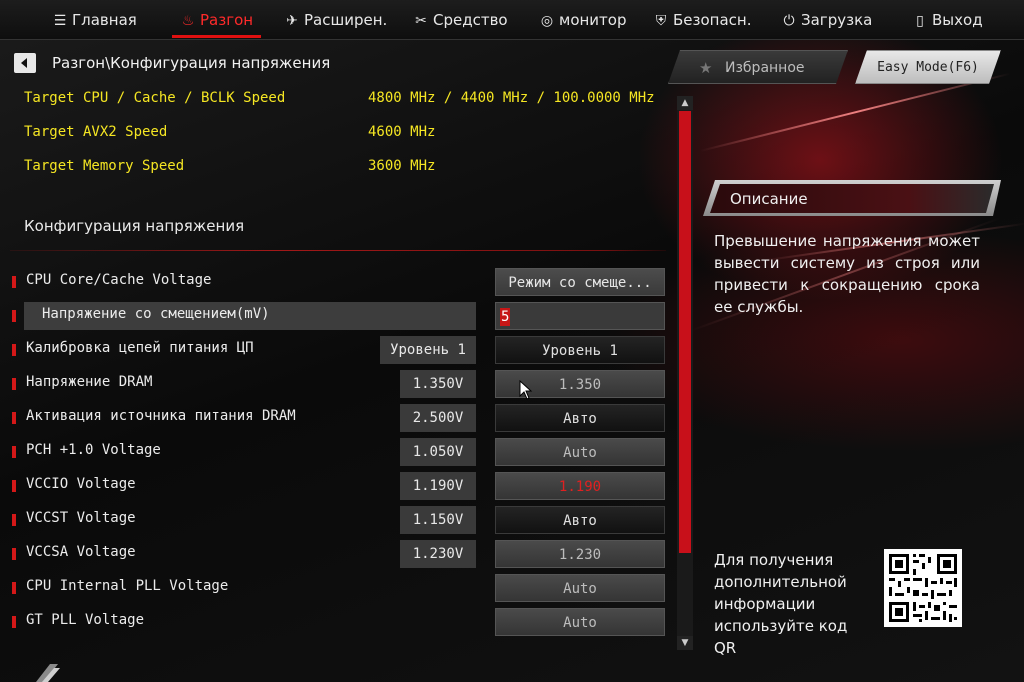  I want to click on tab-overclock: ♨ Разгон, so click(216, 20).